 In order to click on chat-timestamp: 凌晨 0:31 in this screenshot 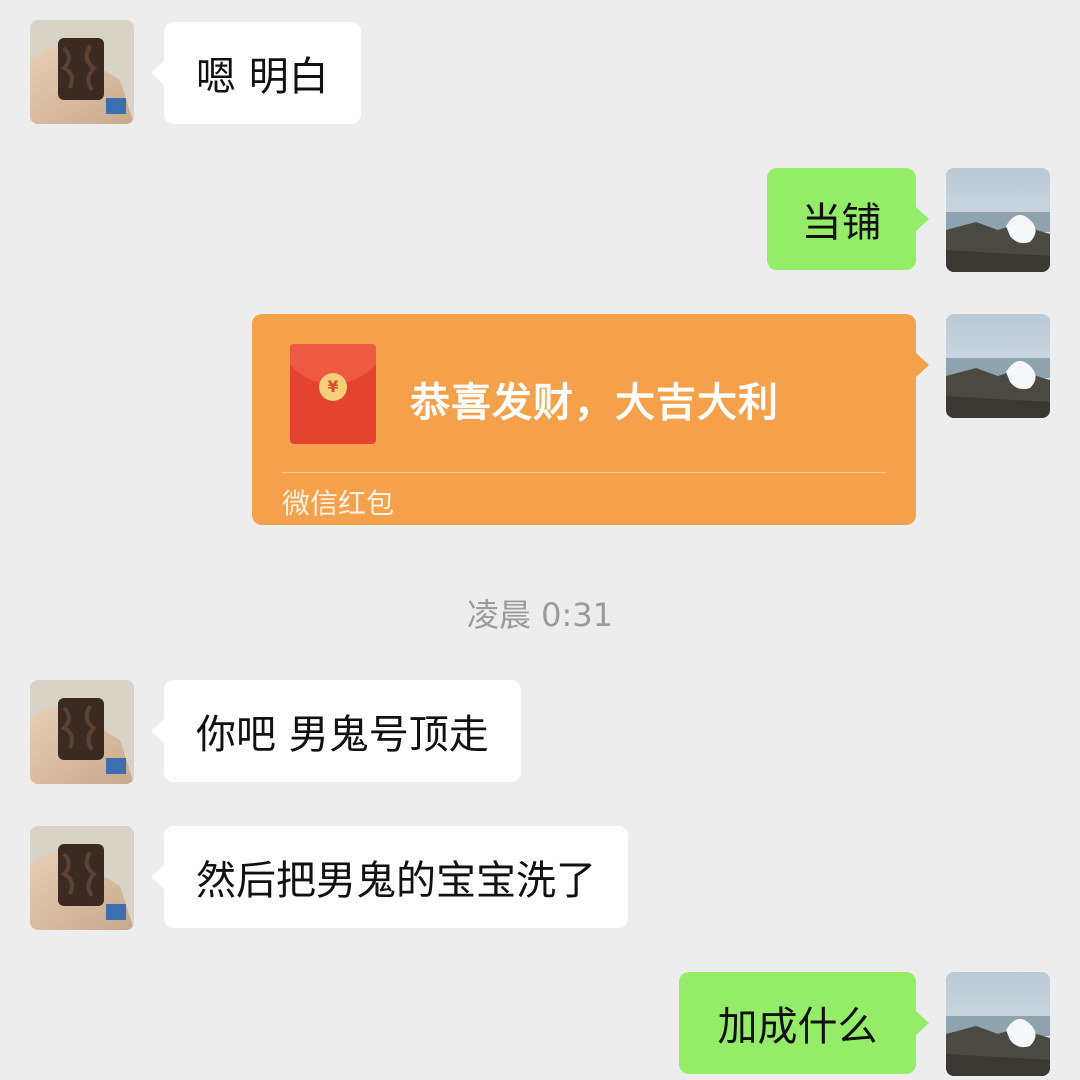, I will do `click(540, 615)`.